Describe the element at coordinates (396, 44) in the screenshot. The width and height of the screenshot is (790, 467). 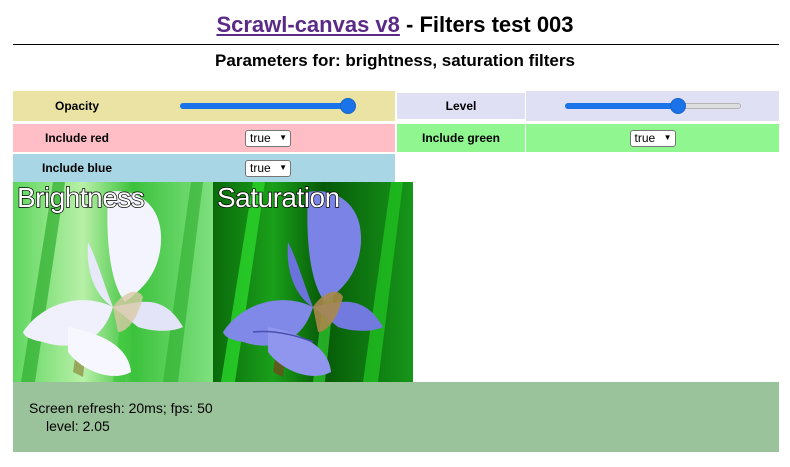
I see `title-divider` at that location.